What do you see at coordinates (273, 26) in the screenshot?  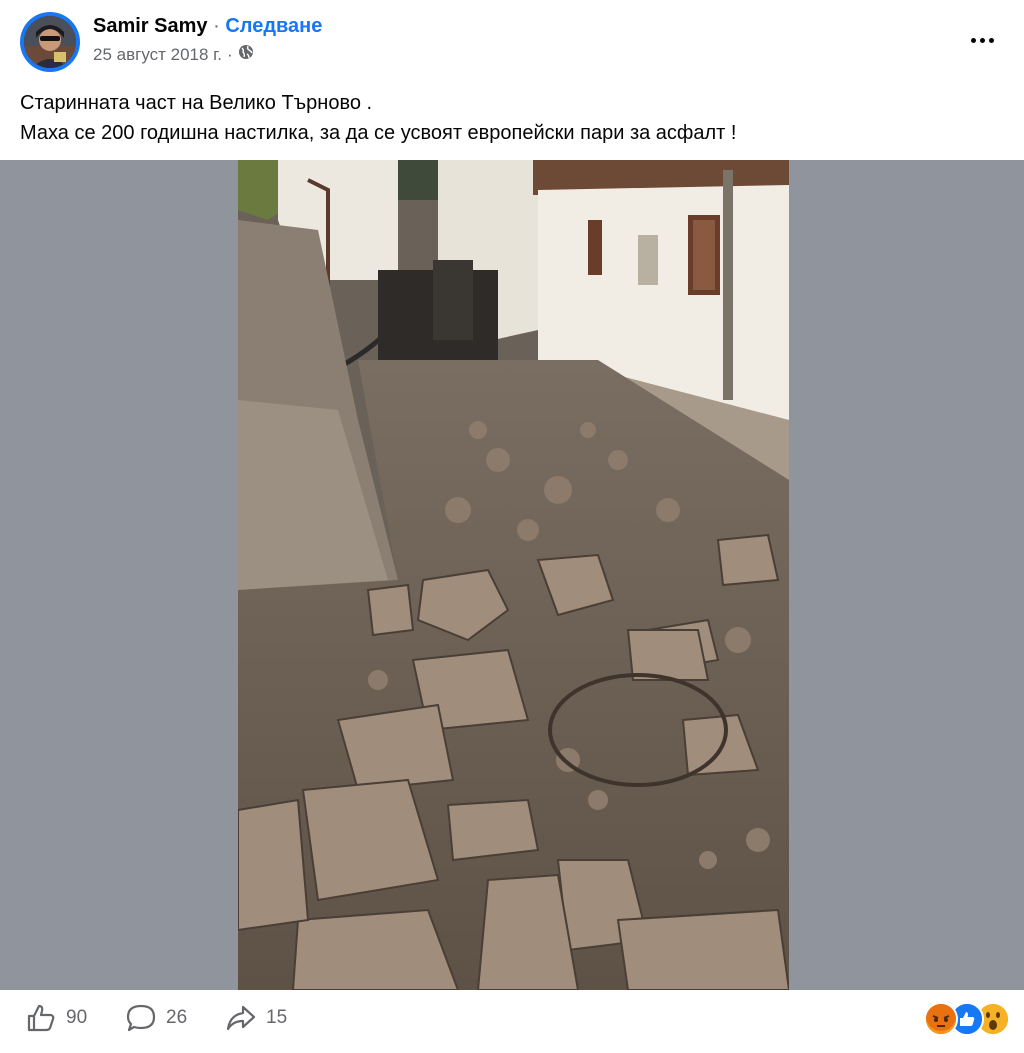 I see `follow-button: Следване` at bounding box center [273, 26].